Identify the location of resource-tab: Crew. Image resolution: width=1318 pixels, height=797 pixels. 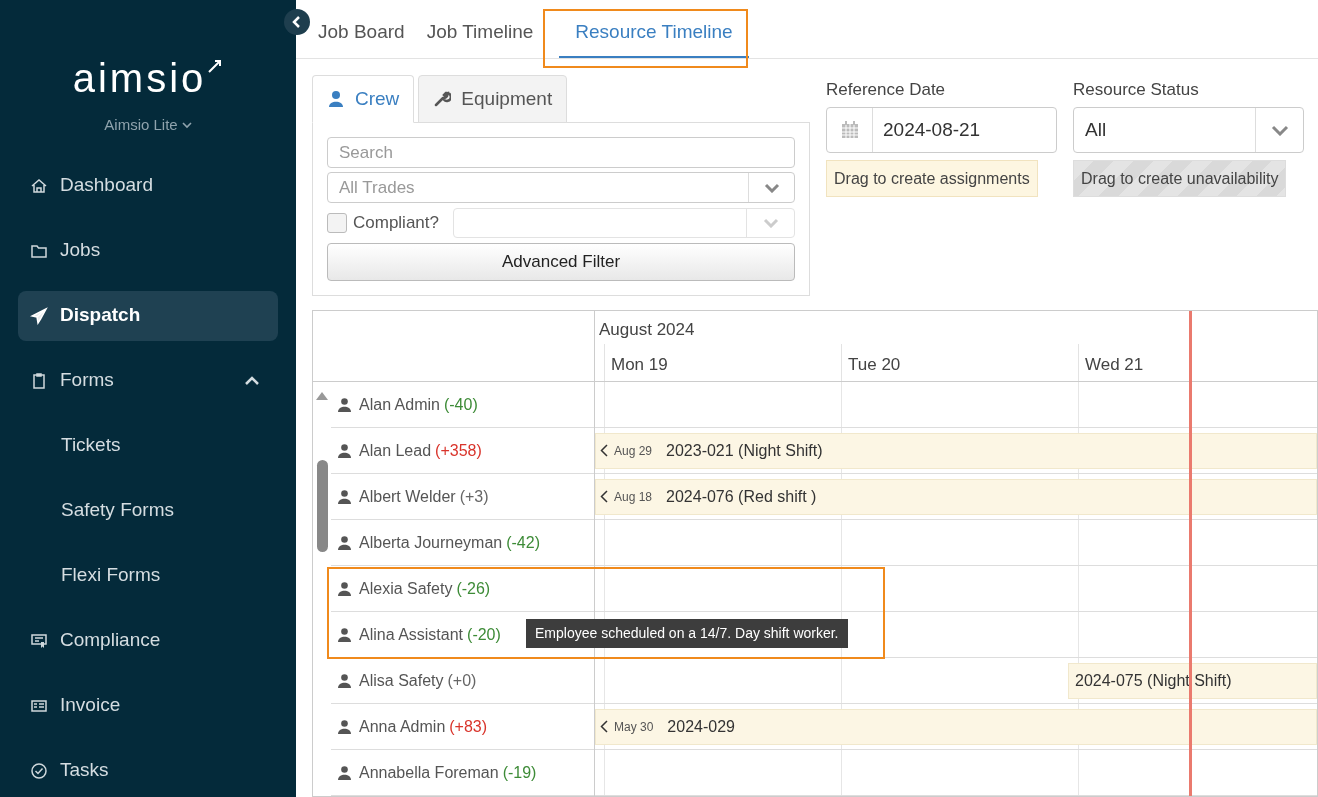
(363, 99).